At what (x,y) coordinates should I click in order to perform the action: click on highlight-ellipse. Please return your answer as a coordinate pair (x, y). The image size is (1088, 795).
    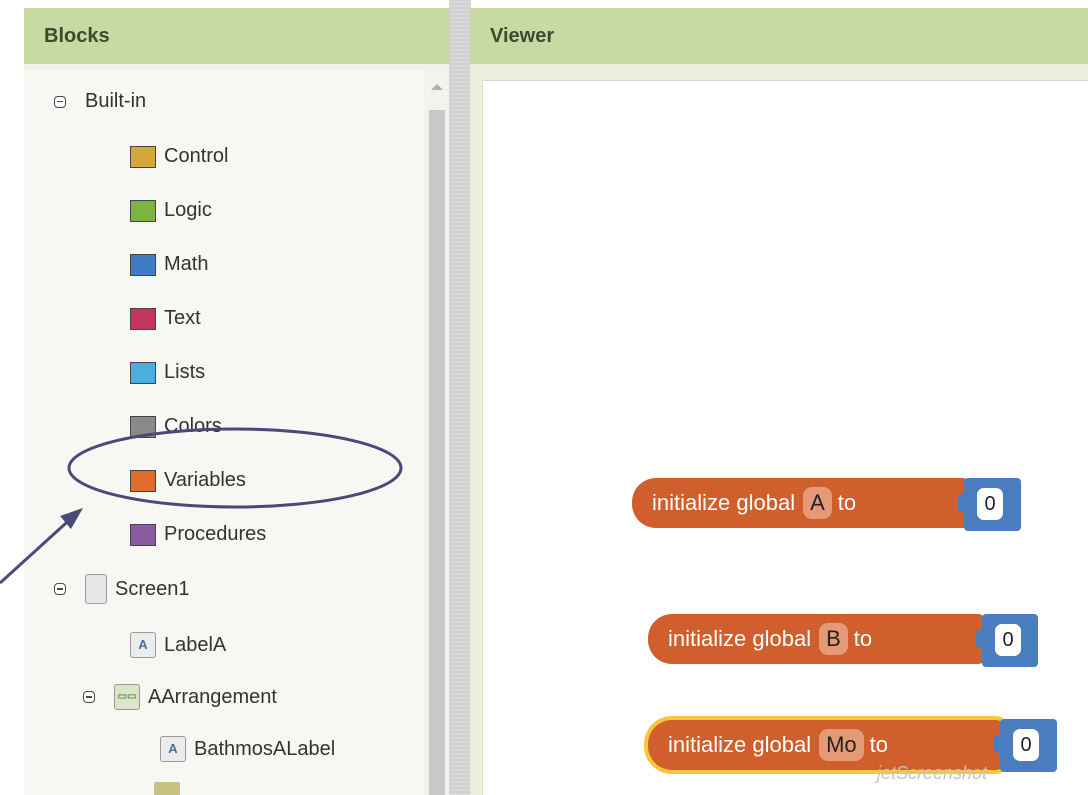
    Looking at the image, I should click on (235, 468).